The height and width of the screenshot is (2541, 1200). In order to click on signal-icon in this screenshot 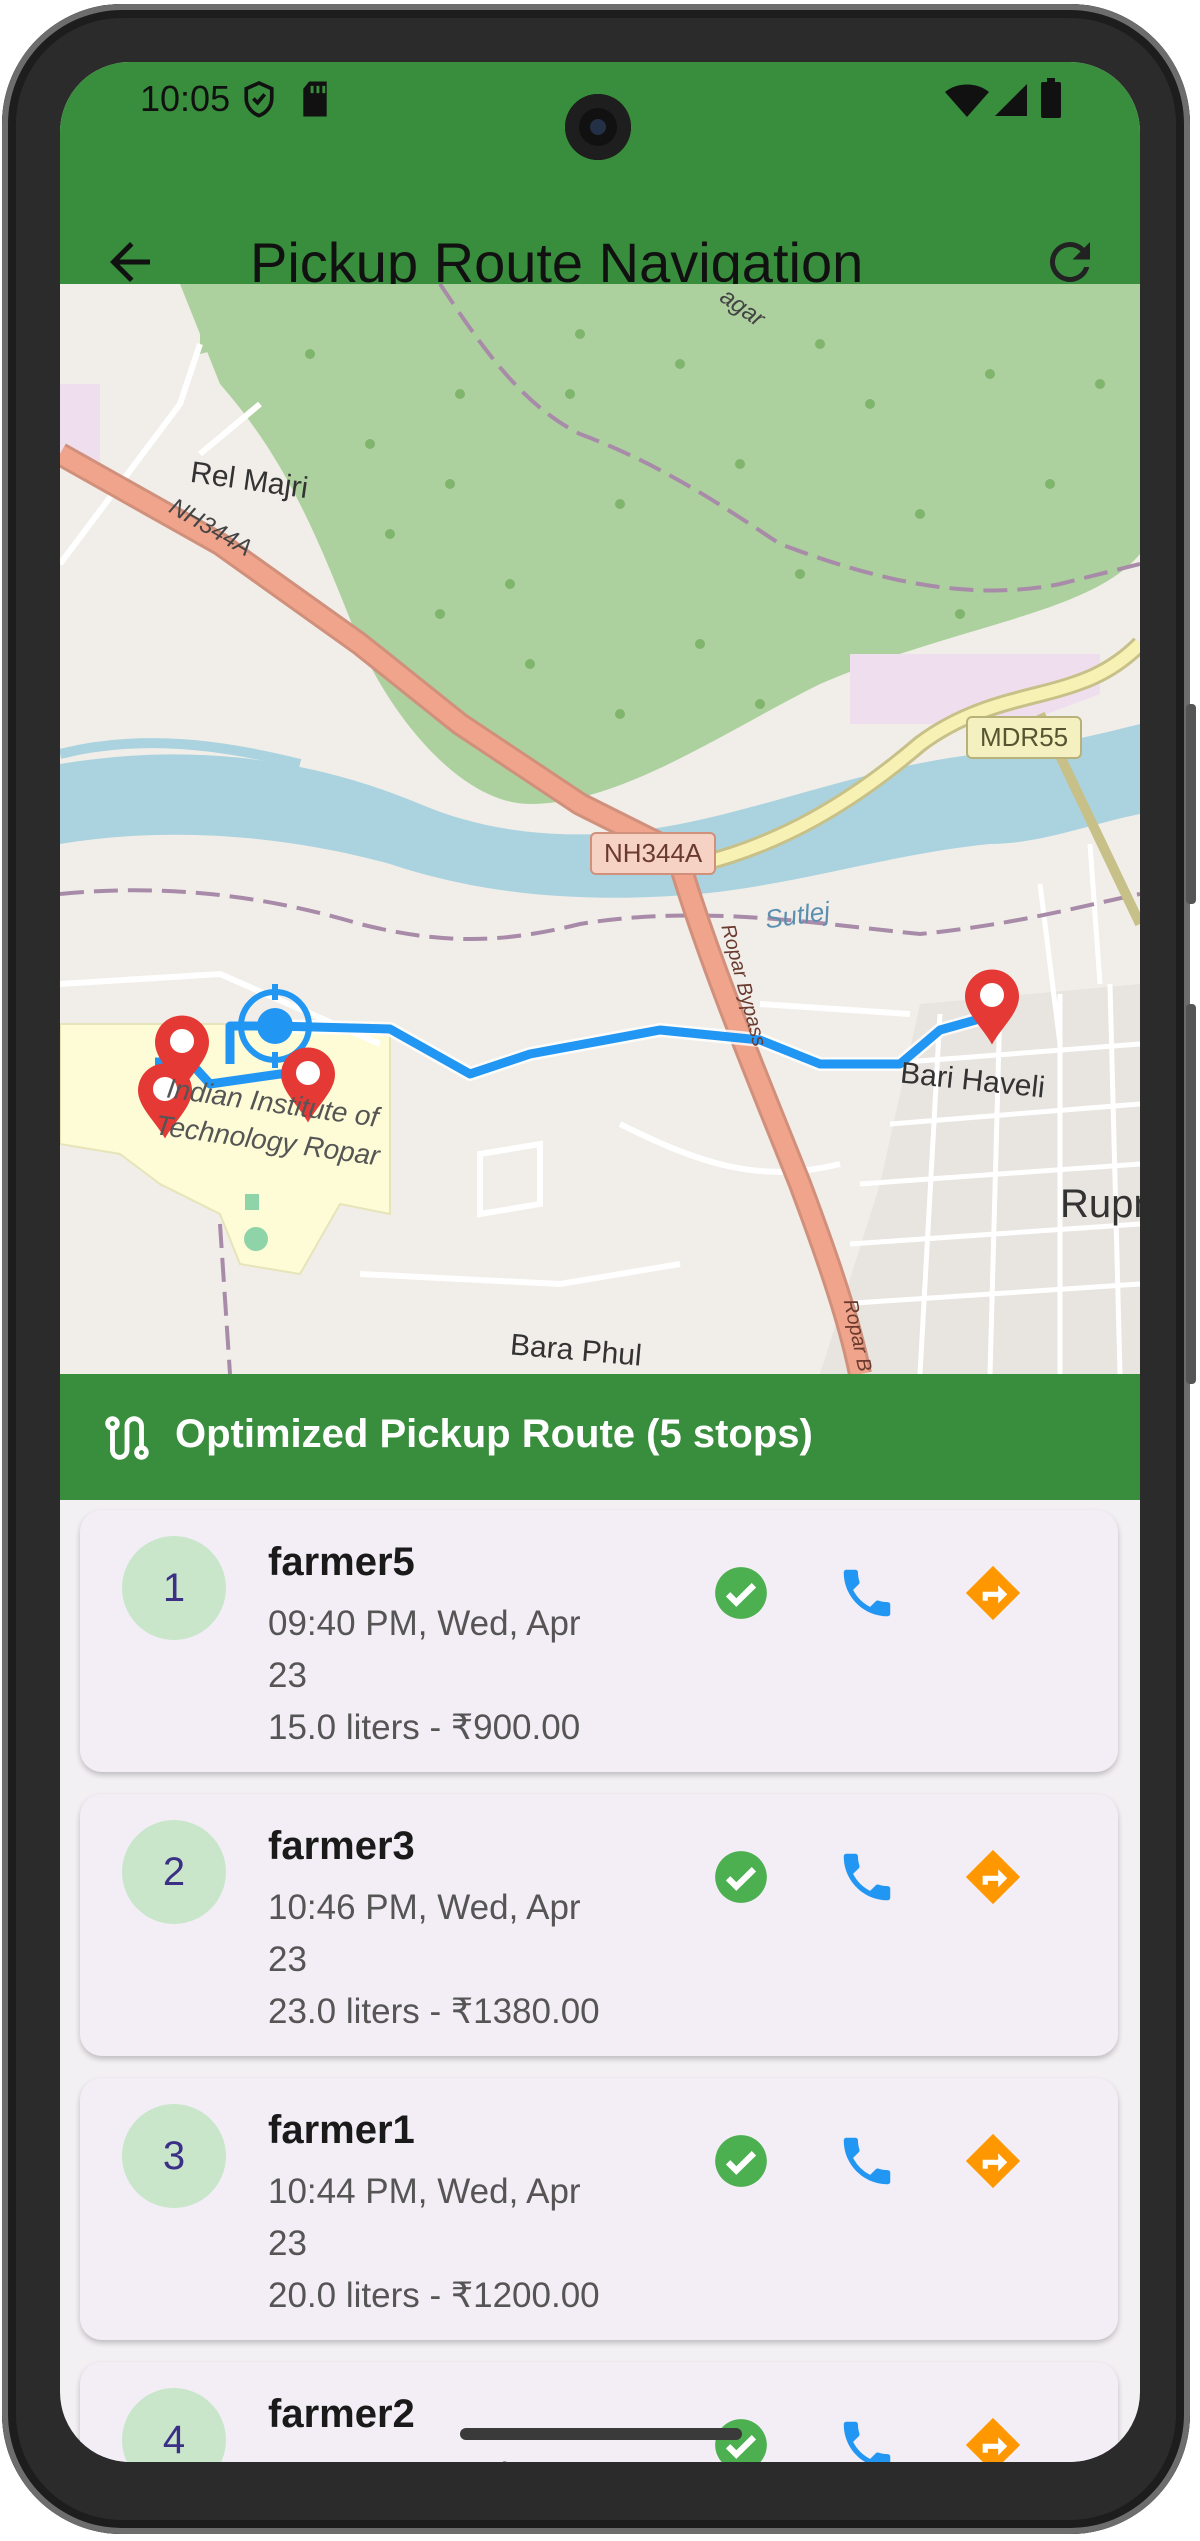, I will do `click(1011, 102)`.